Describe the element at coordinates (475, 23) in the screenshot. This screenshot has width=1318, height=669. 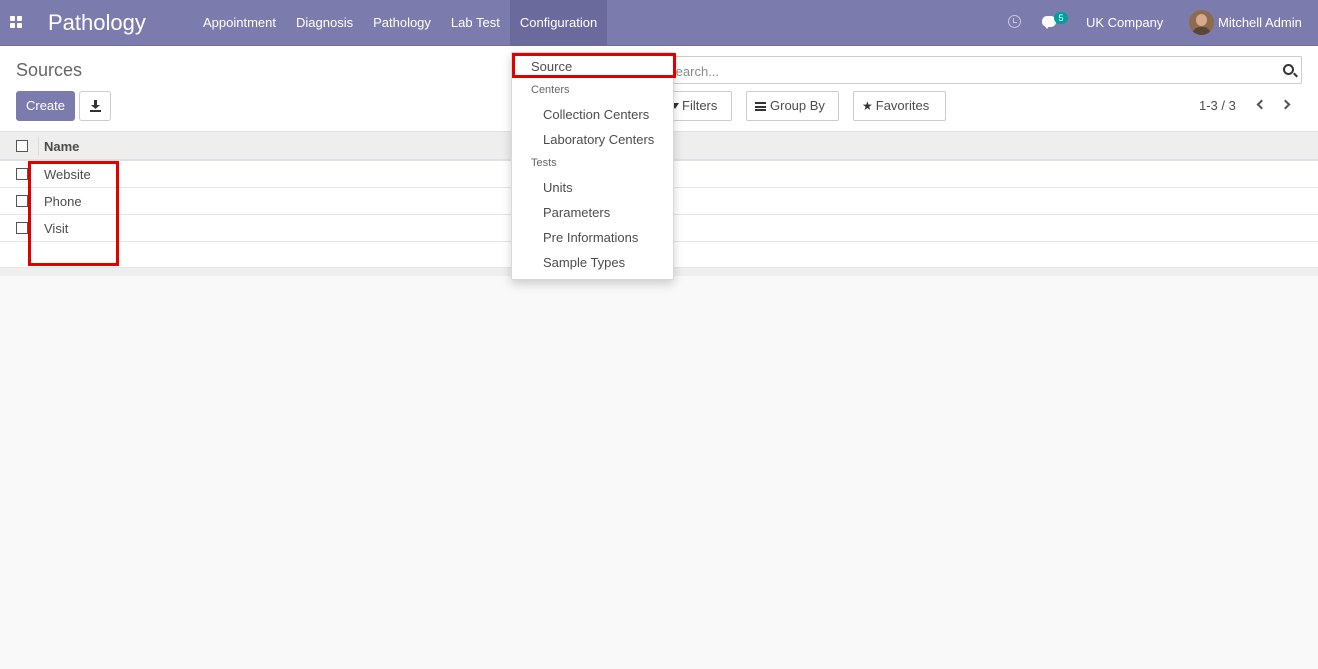
I see `menu-lab-test: Lab Test` at that location.